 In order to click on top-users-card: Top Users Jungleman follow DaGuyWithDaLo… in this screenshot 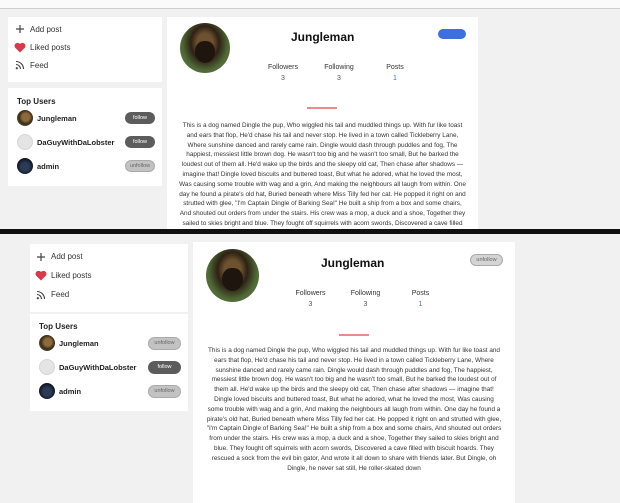, I will do `click(85, 137)`.